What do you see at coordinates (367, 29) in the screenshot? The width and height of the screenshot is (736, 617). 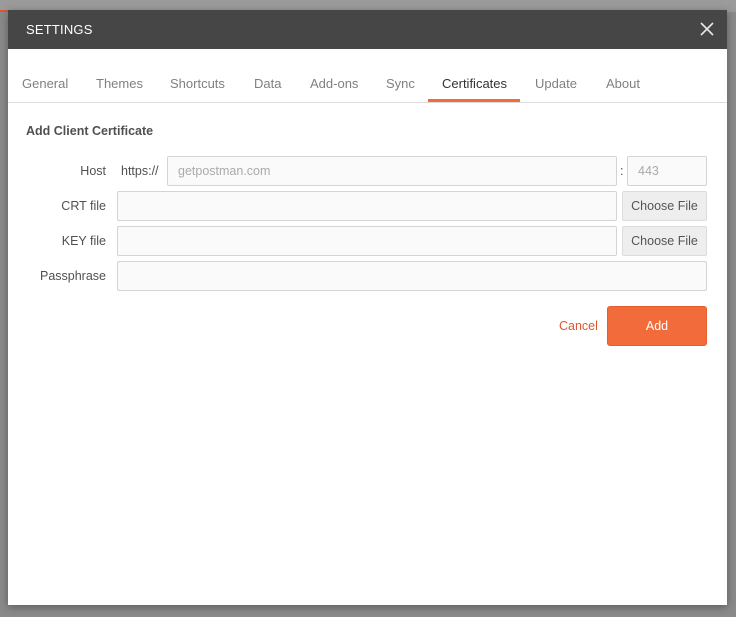 I see `dialog-titlebar: SETTINGS` at bounding box center [367, 29].